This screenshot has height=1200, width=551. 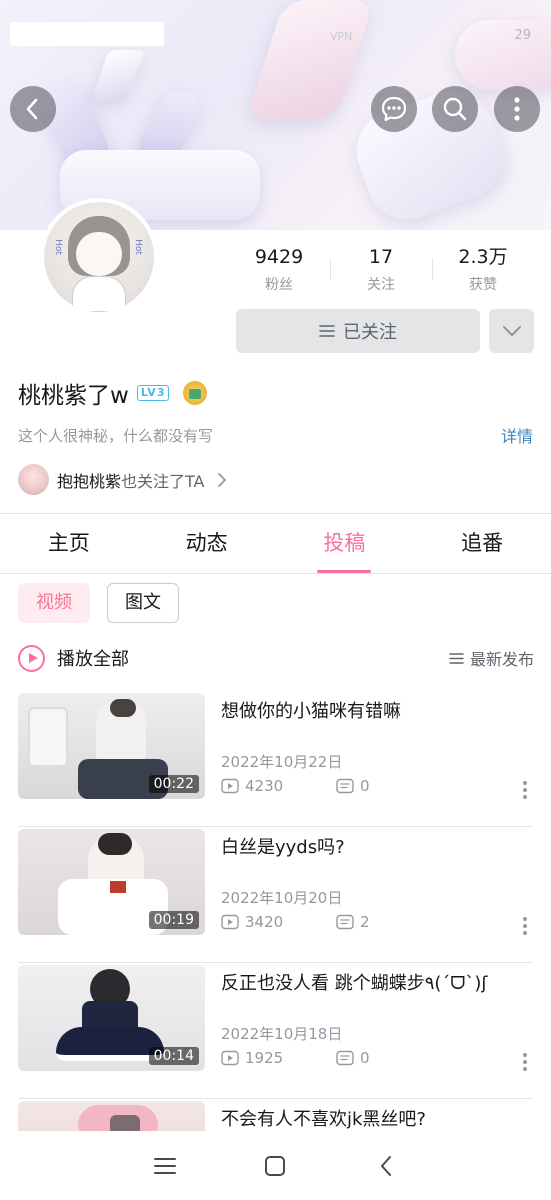 What do you see at coordinates (111, 1116) in the screenshot?
I see `video-thumbnail` at bounding box center [111, 1116].